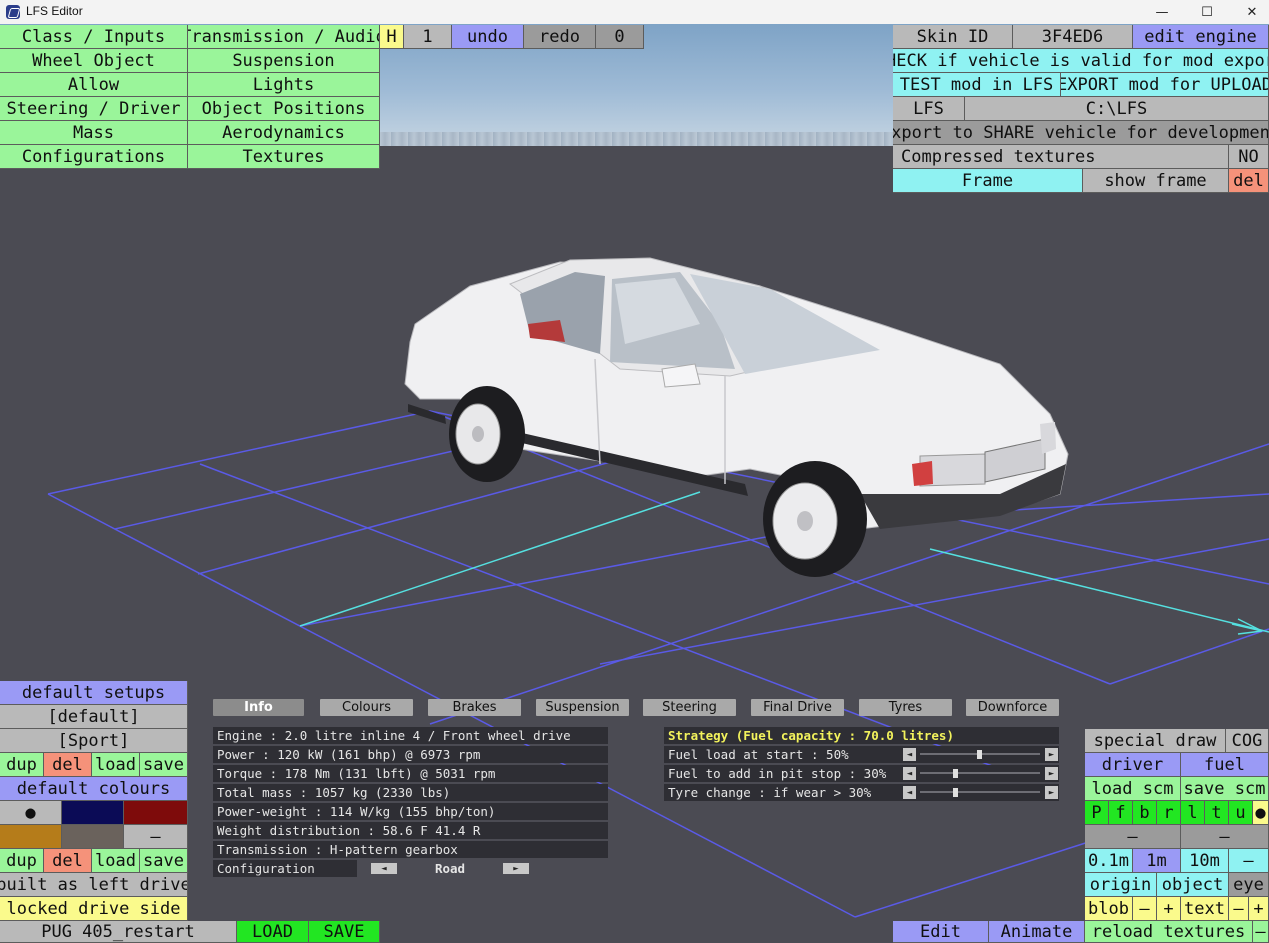  Describe the element at coordinates (428, 37) in the screenshot. I see `lod-count-button: 1` at that location.